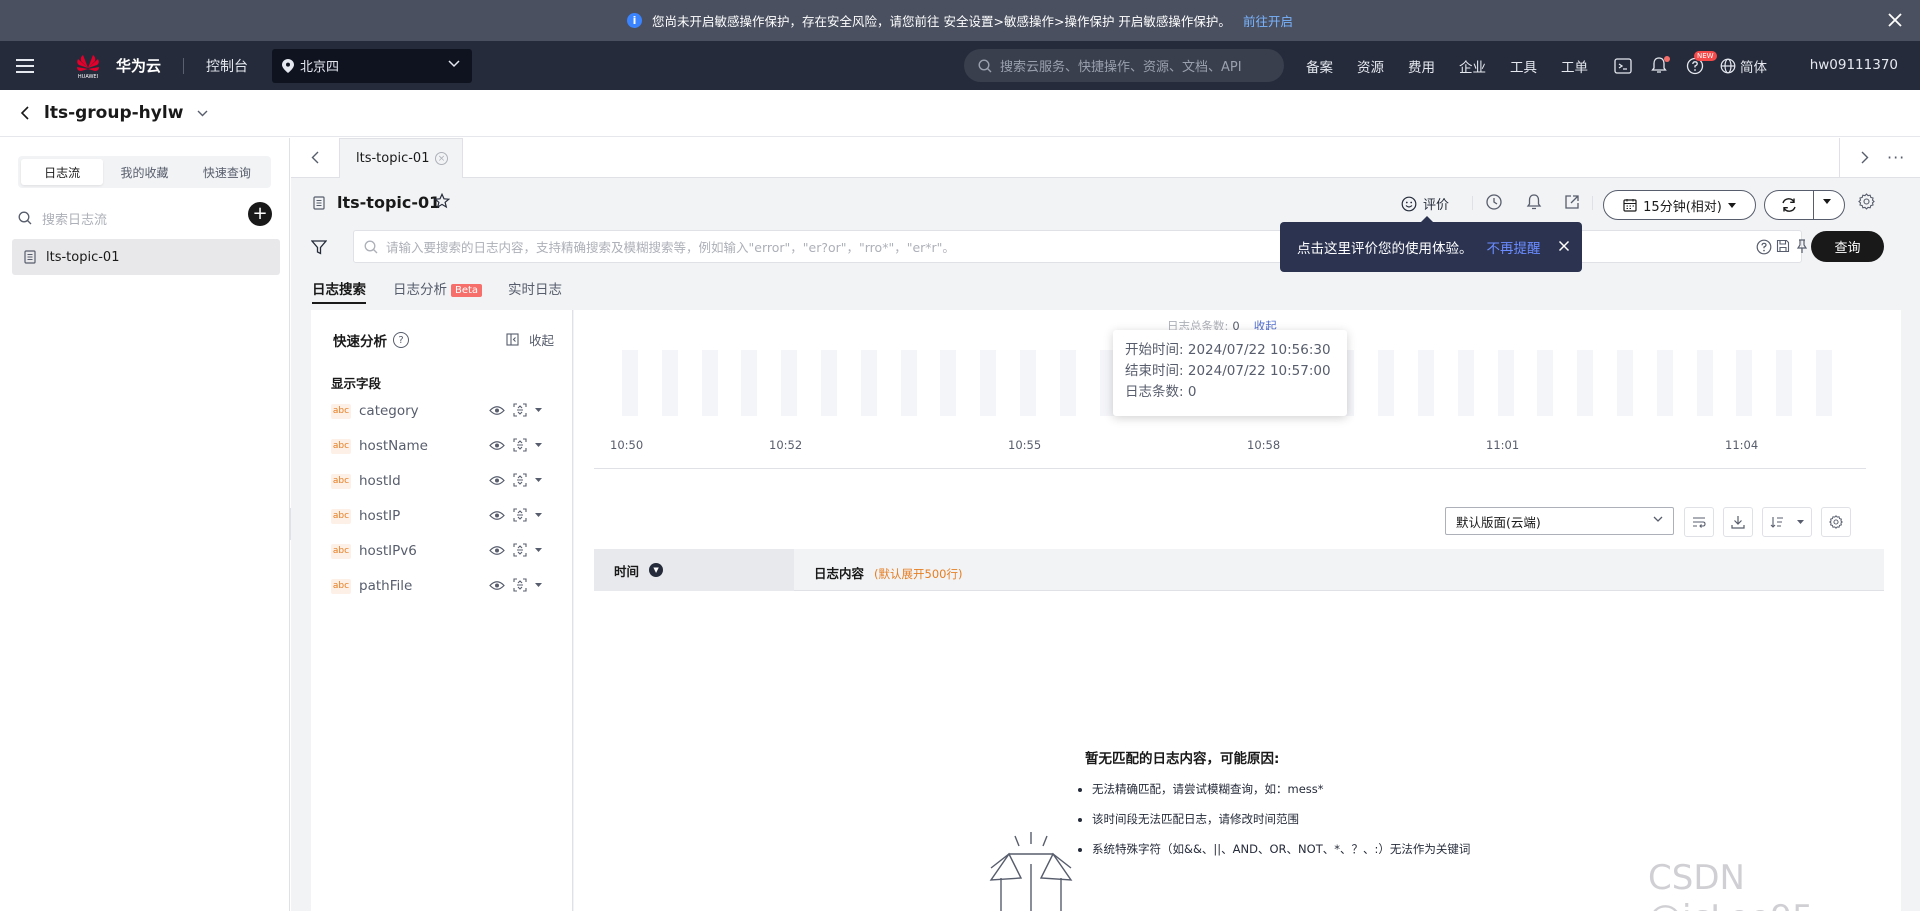 The height and width of the screenshot is (911, 1920). I want to click on field-row: abc hostIPv6, so click(446, 551).